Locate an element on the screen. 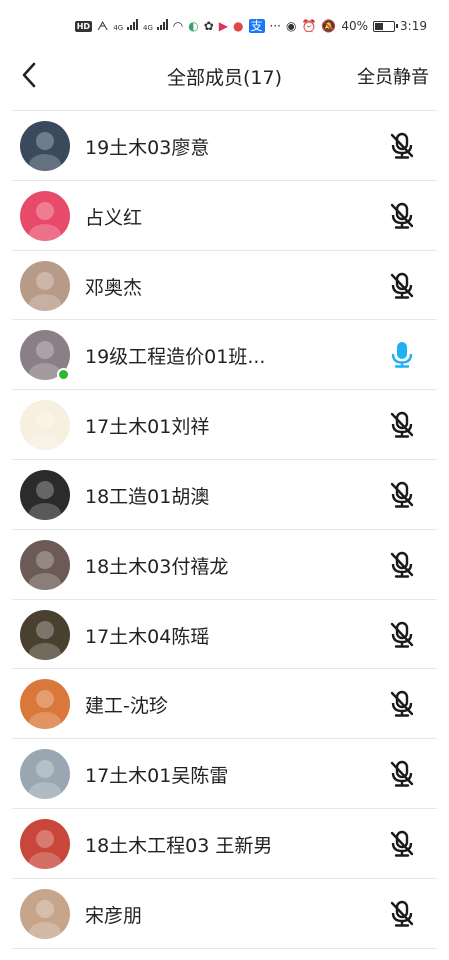 This screenshot has width=449, height=960. clock: 3:19 is located at coordinates (413, 26).